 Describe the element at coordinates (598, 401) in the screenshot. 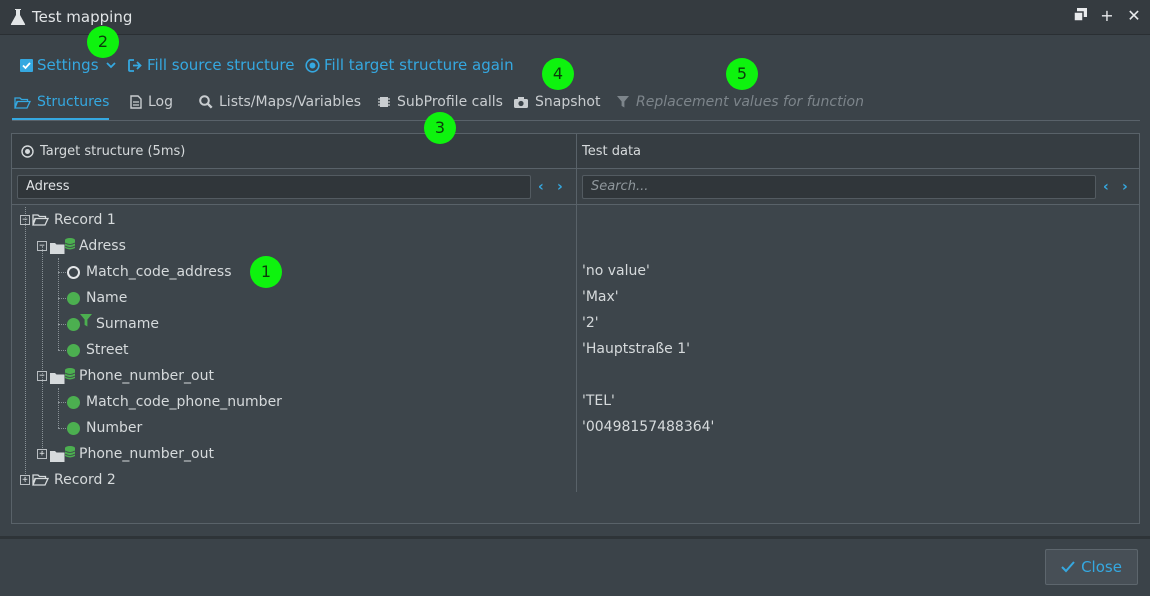

I see `test-value: 'TEL'` at that location.